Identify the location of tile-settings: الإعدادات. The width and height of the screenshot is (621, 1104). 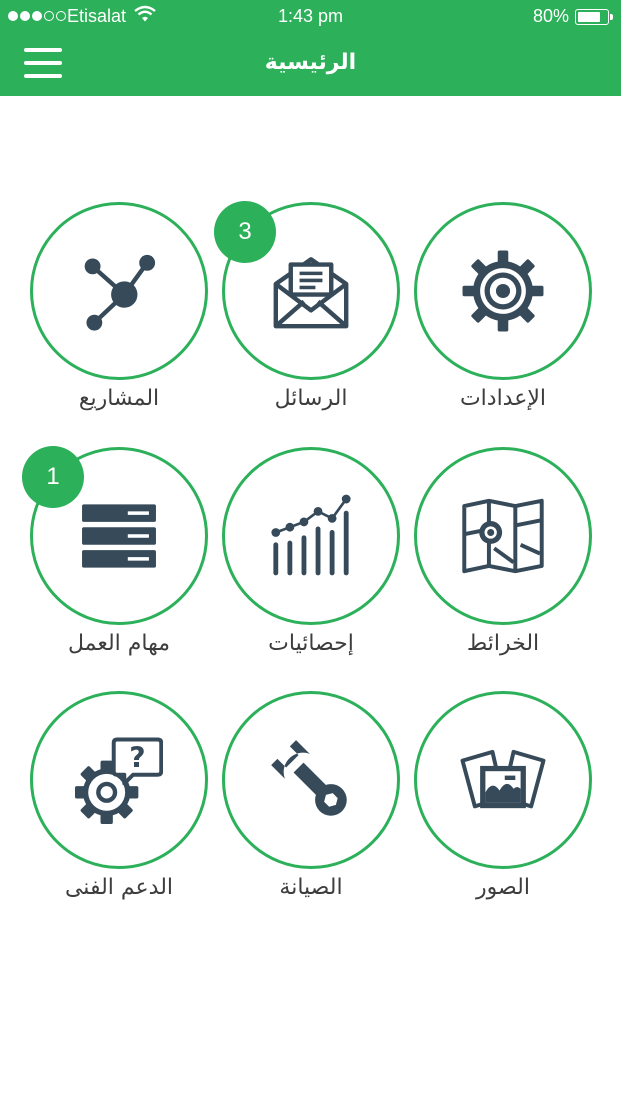
(504, 312).